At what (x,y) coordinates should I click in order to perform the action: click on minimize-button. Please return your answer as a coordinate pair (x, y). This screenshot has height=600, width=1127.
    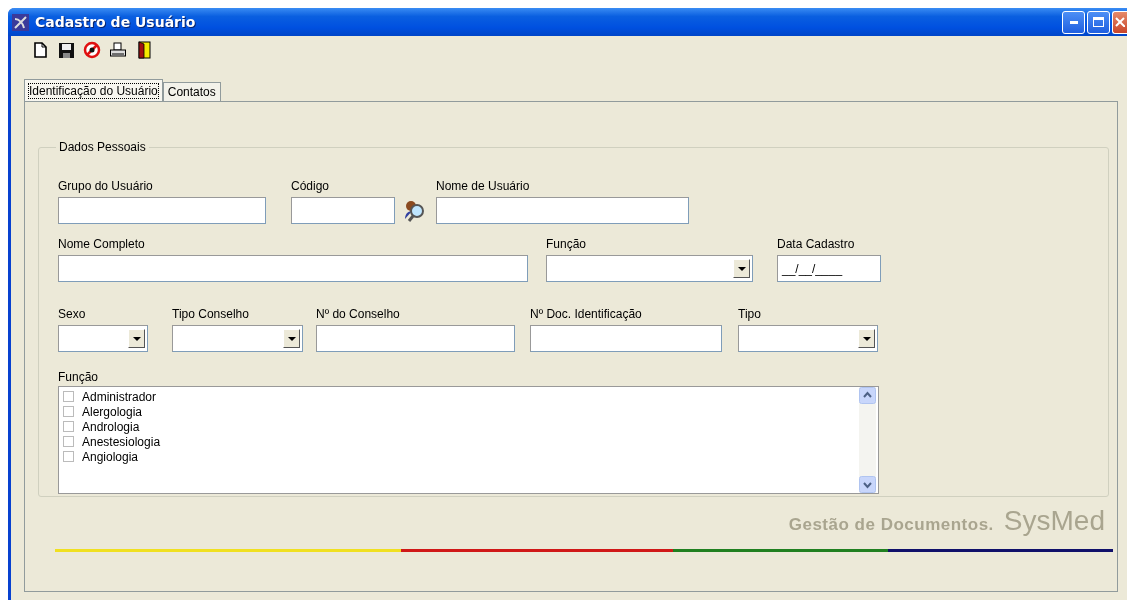
    Looking at the image, I should click on (1073, 22).